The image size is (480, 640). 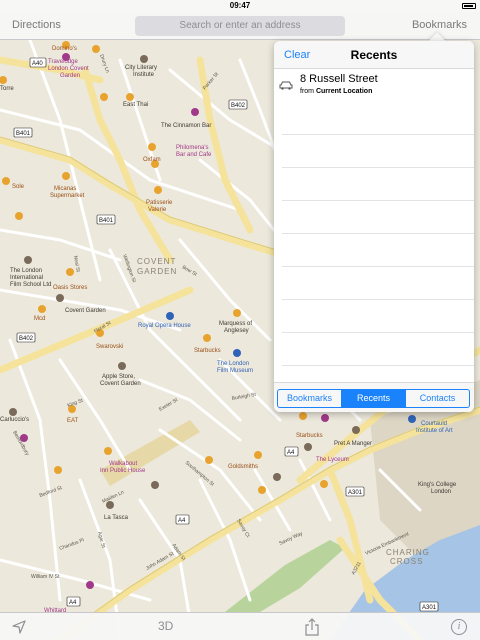 I want to click on recent-item: 8 Russell Street from Current Location, so click(x=374, y=85).